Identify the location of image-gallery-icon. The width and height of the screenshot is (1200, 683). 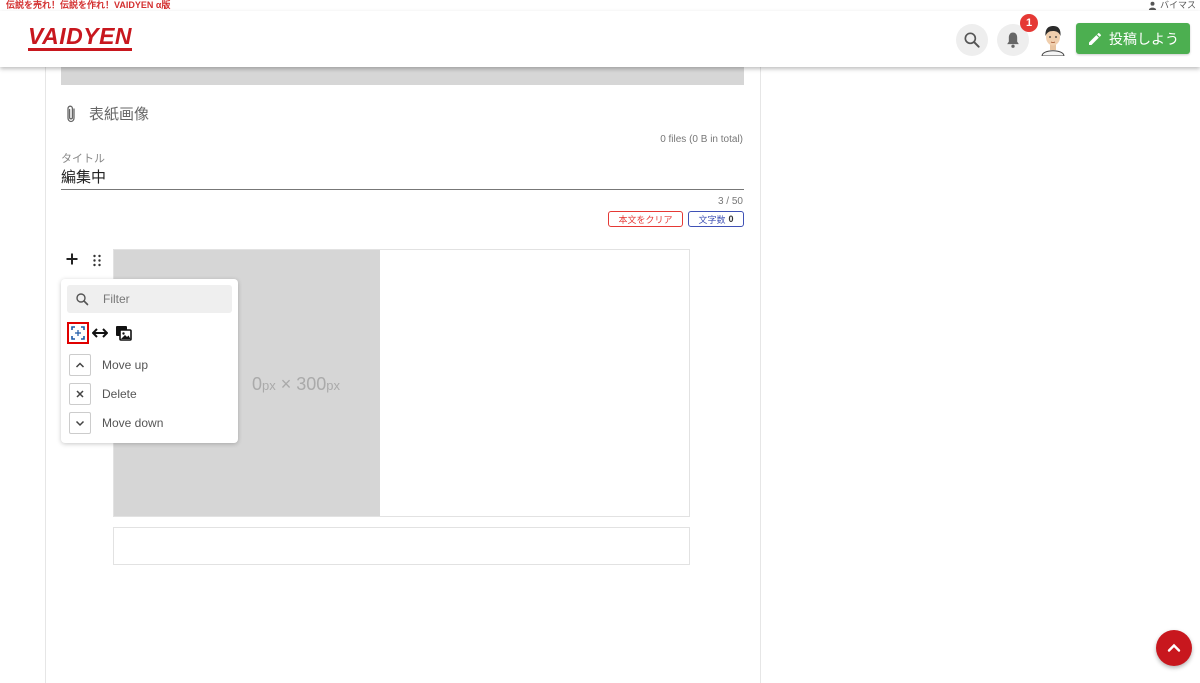
(123, 333).